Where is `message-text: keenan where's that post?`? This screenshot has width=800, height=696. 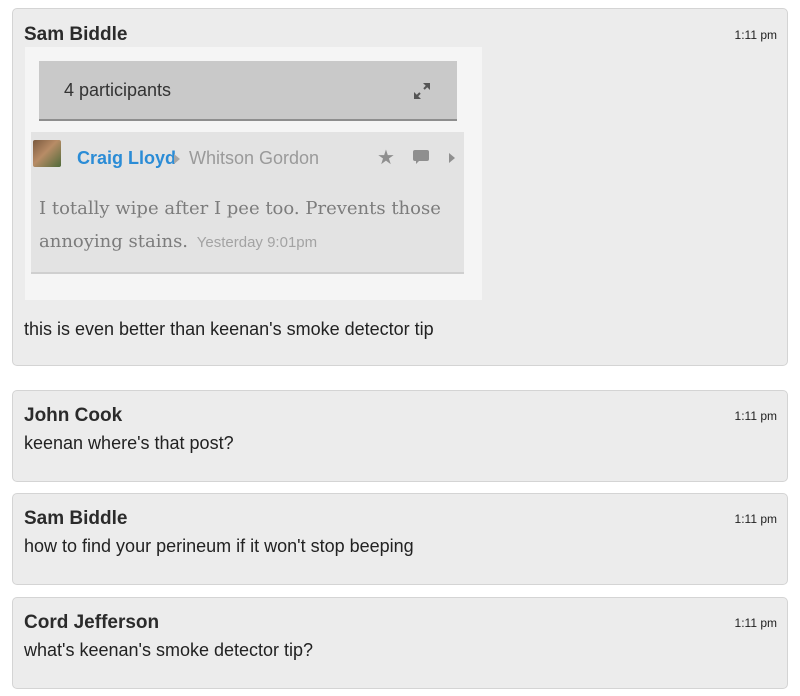 message-text: keenan where's that post? is located at coordinates (129, 443).